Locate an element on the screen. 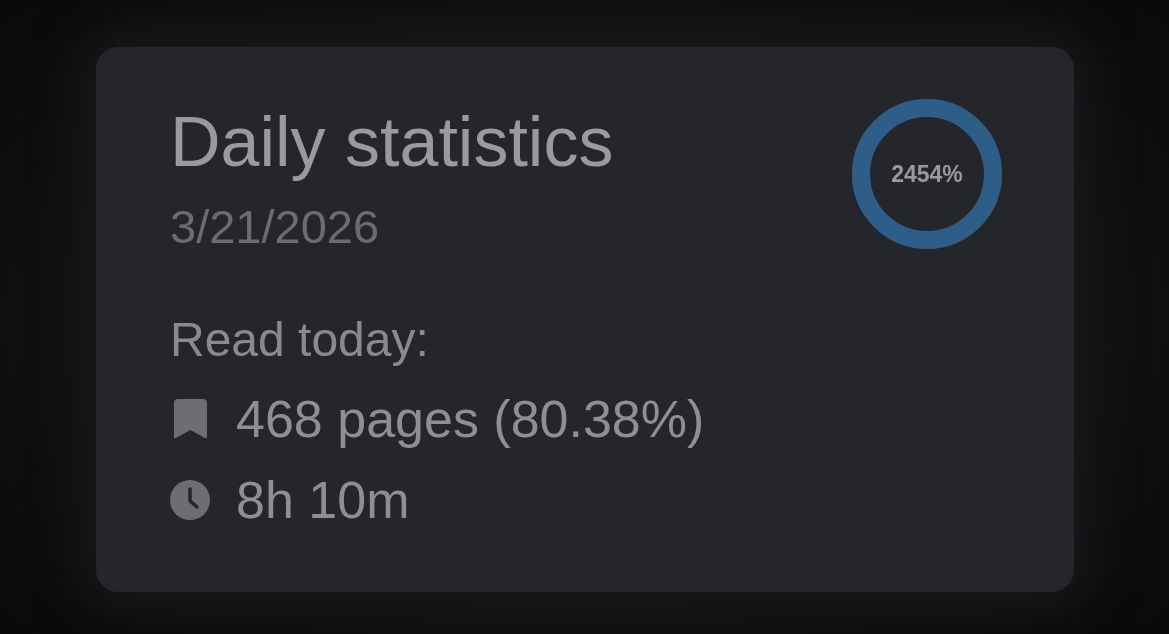  stat-text: 8h 10m is located at coordinates (323, 500).